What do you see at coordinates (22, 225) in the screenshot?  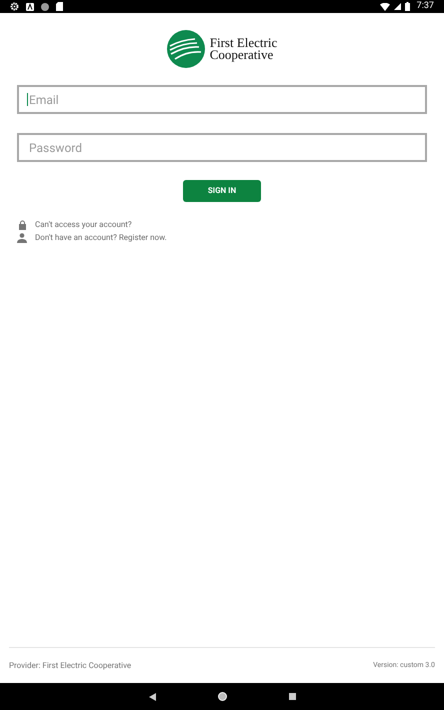 I see `lock-icon` at bounding box center [22, 225].